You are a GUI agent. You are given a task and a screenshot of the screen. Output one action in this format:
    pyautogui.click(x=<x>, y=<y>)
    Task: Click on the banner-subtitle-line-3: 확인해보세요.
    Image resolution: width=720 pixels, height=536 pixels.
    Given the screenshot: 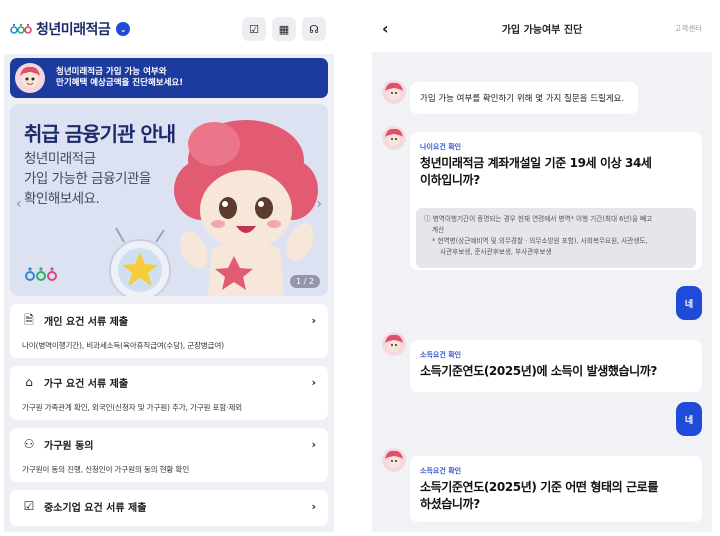 What is the action you would take?
    pyautogui.click(x=62, y=198)
    